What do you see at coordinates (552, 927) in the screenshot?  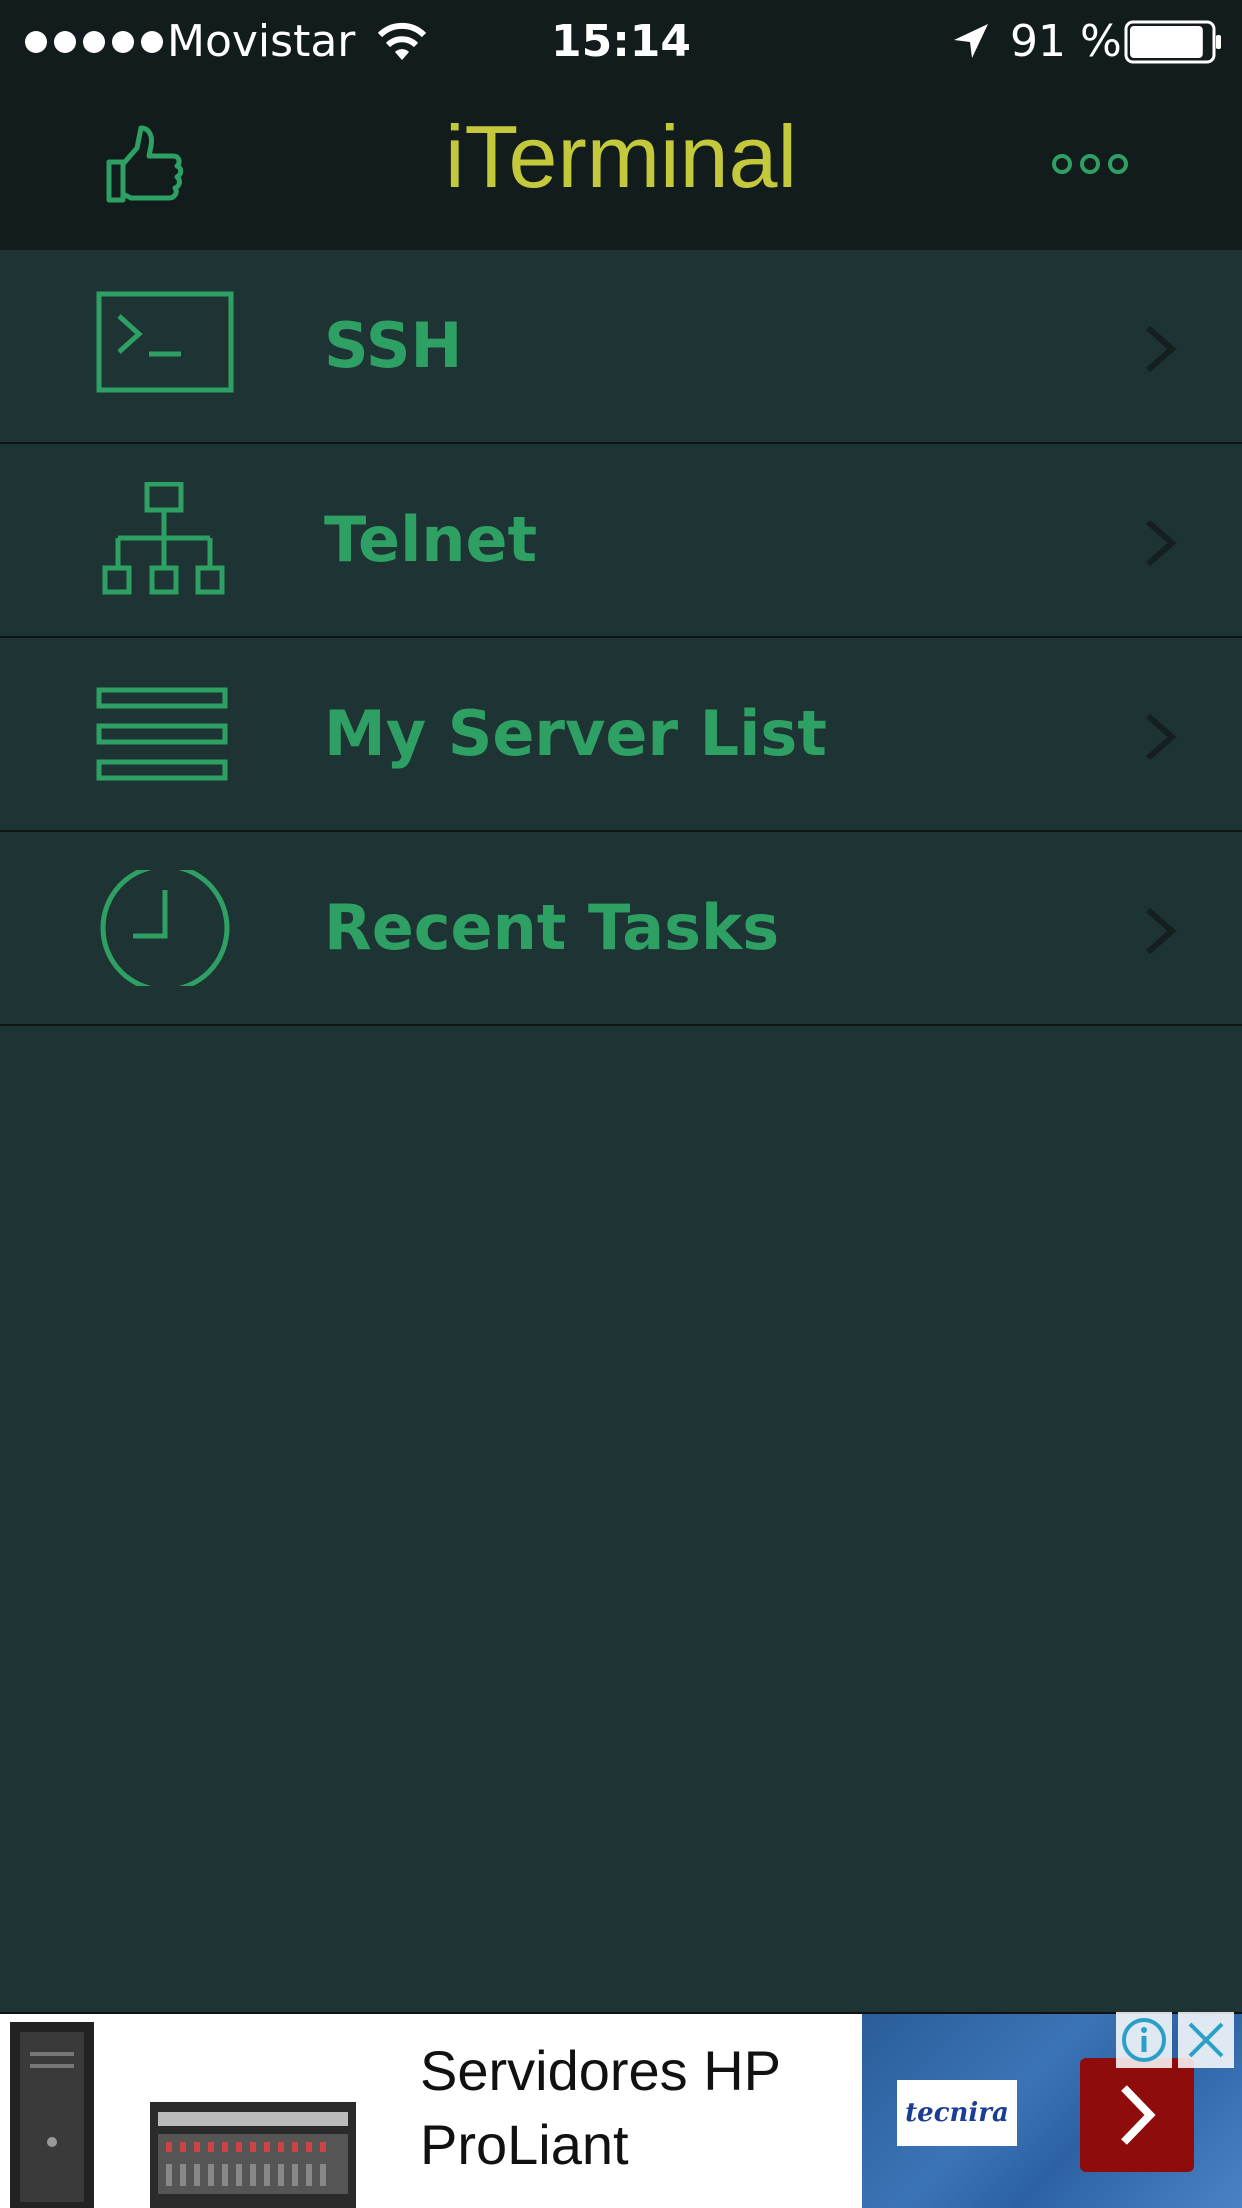 I see `menu-item-label: Recent Tasks` at bounding box center [552, 927].